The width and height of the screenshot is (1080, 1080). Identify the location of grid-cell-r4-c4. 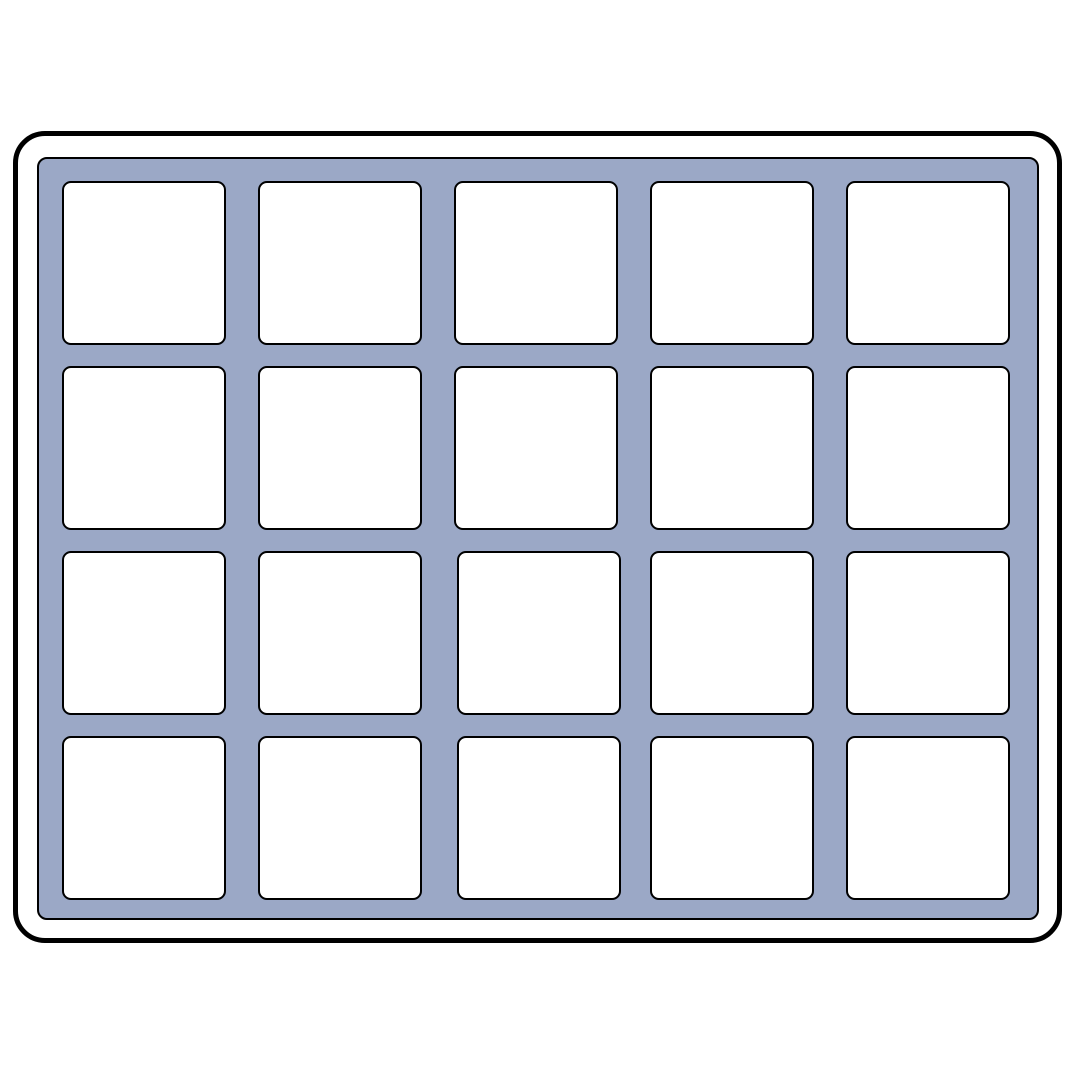
(732, 818).